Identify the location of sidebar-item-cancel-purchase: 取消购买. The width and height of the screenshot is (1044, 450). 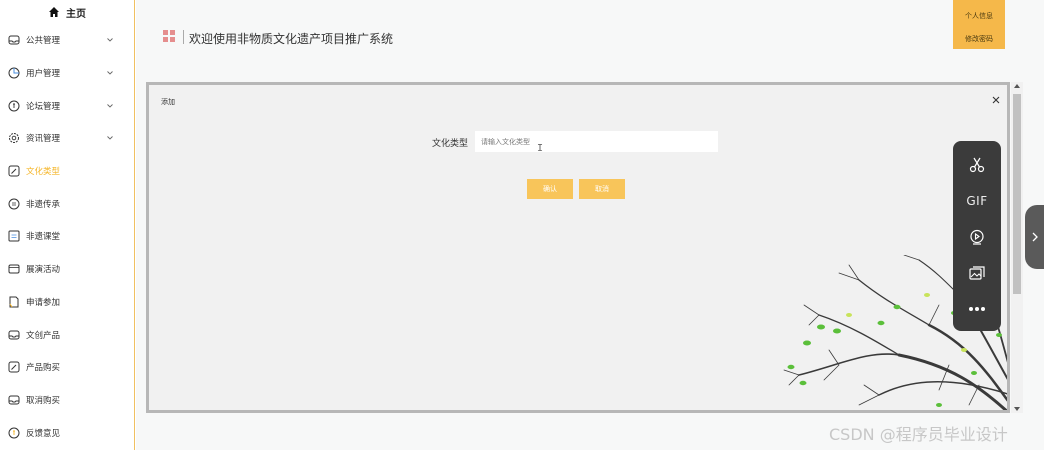
(67, 400).